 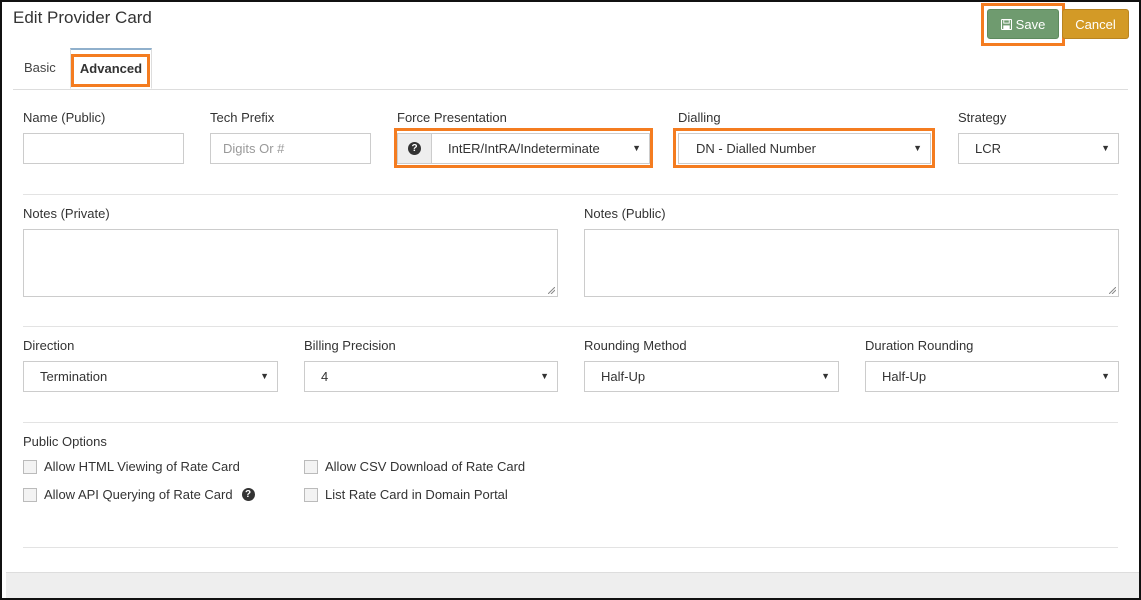 I want to click on duration-rounding-select: Half-Up ▼, so click(x=992, y=376).